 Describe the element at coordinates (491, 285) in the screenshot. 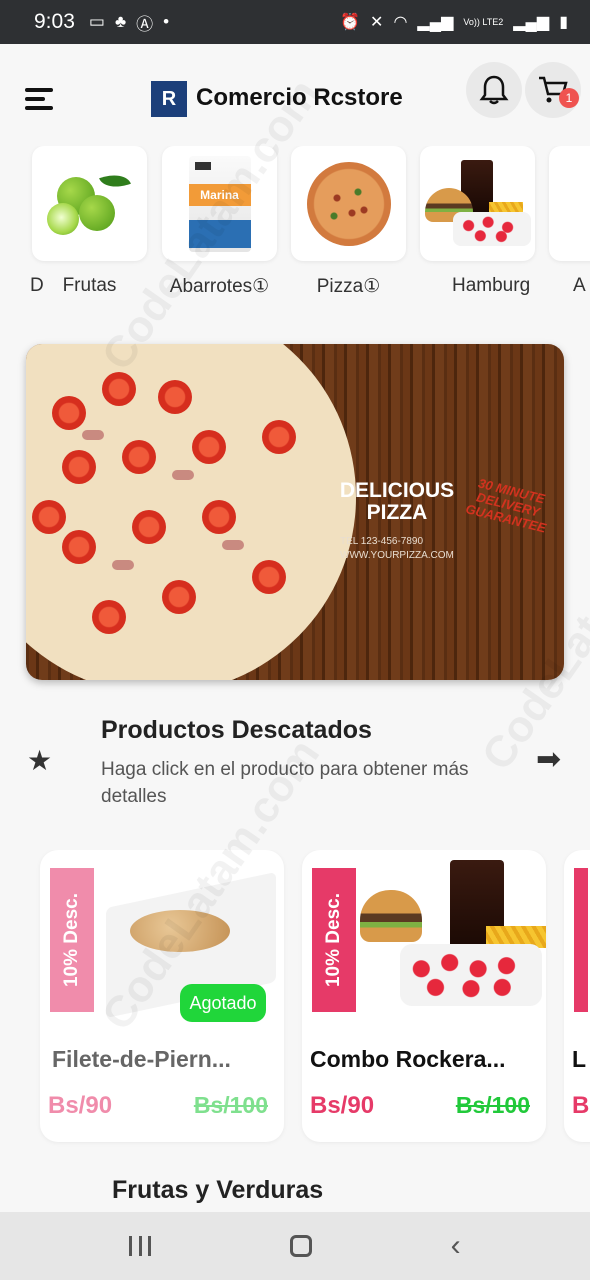

I see `category-label: Hamburg` at that location.